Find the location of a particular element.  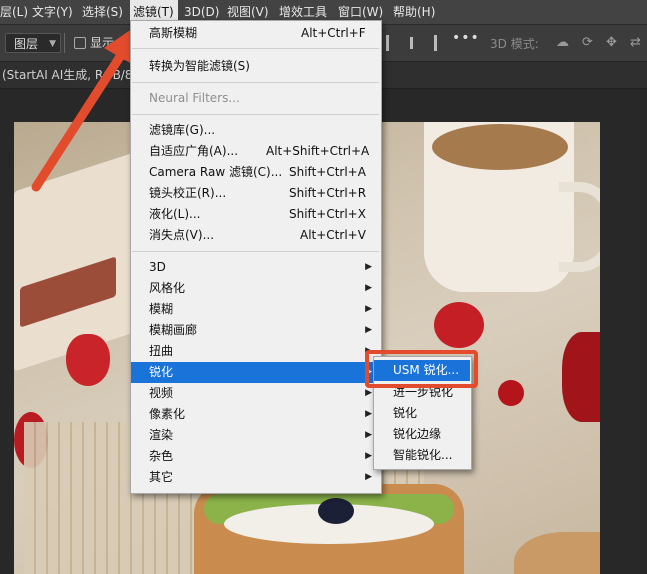

menu-item-camera-raw: Camera Raw 滤镜(C)... Shift+Ctrl+A is located at coordinates (255, 172).